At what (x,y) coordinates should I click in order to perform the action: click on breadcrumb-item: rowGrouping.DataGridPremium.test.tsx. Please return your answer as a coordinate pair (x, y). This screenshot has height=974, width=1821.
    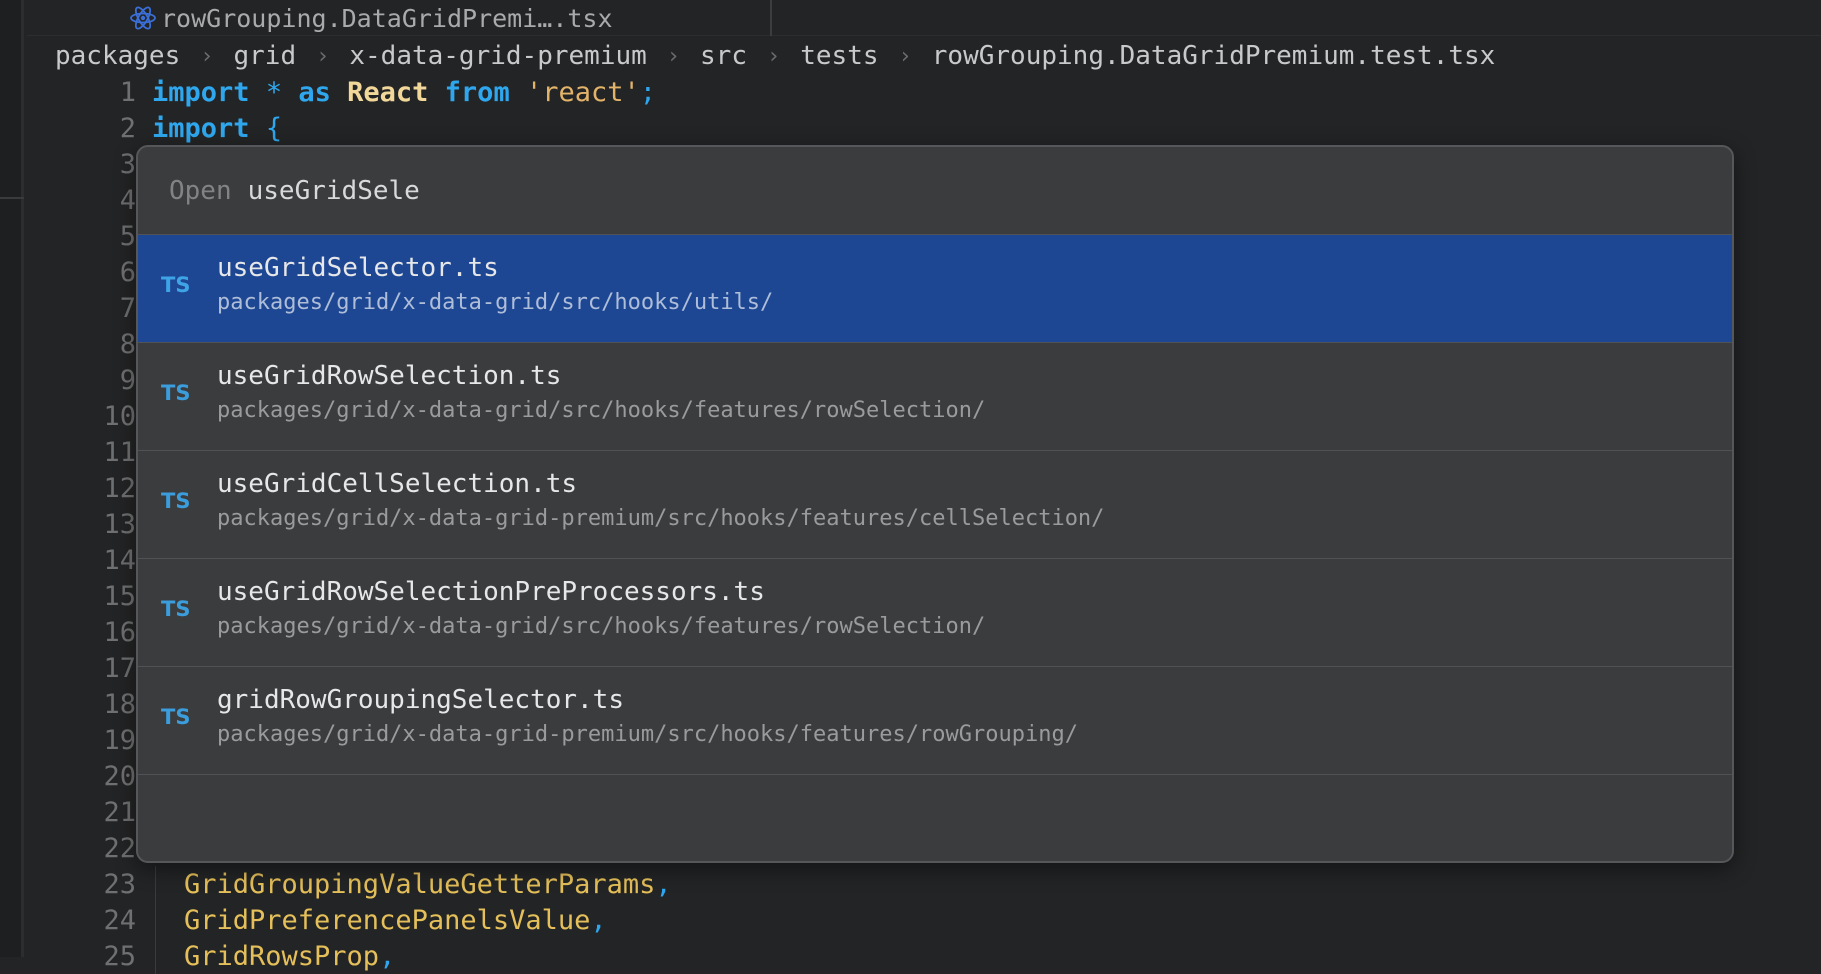
    Looking at the image, I should click on (1214, 56).